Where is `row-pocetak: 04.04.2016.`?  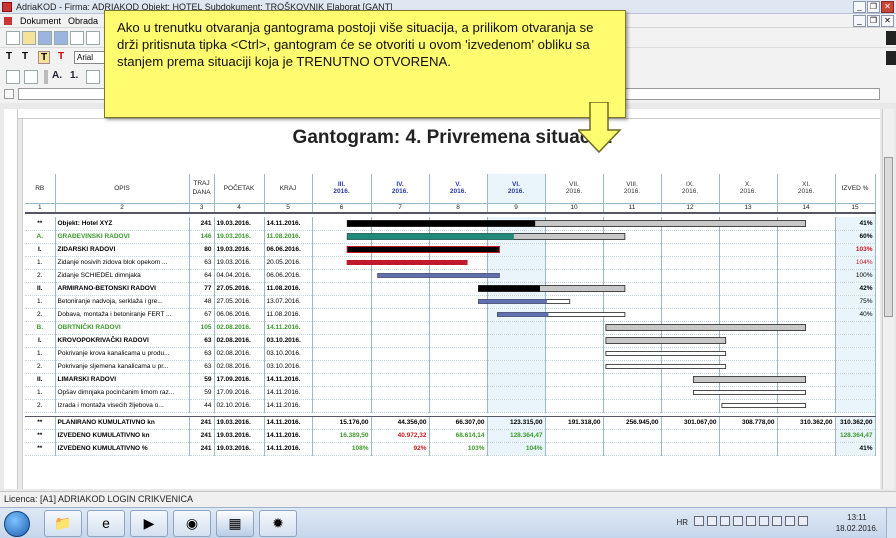 row-pocetak: 04.04.2016. is located at coordinates (239, 276).